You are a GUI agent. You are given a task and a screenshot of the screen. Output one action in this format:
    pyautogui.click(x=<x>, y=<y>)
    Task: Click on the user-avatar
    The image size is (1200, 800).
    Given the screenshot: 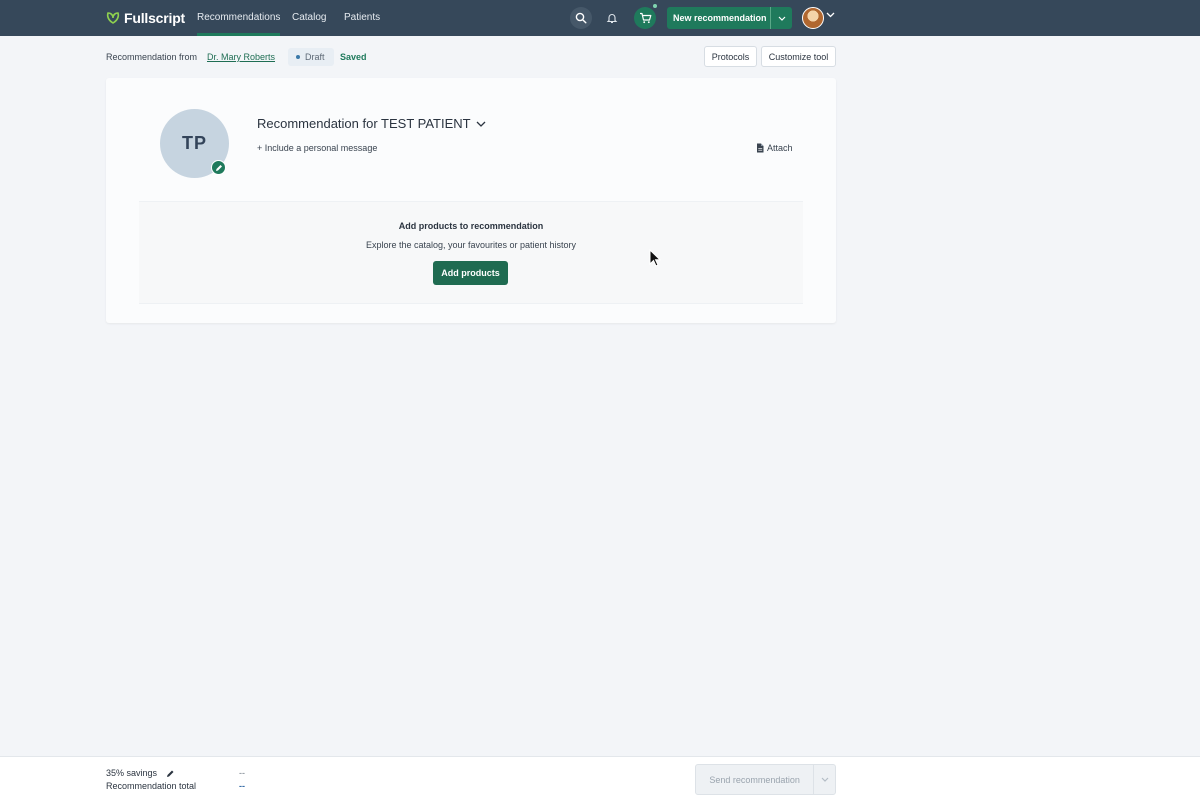 What is the action you would take?
    pyautogui.click(x=813, y=18)
    